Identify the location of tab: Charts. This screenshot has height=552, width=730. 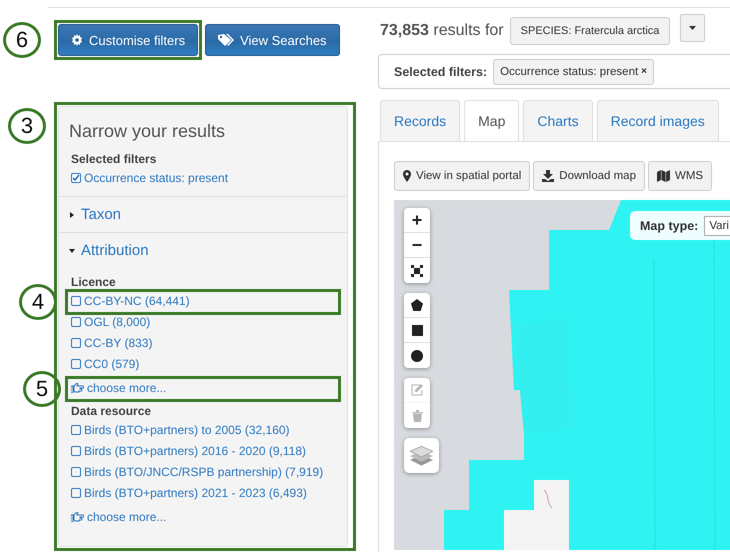
(558, 120).